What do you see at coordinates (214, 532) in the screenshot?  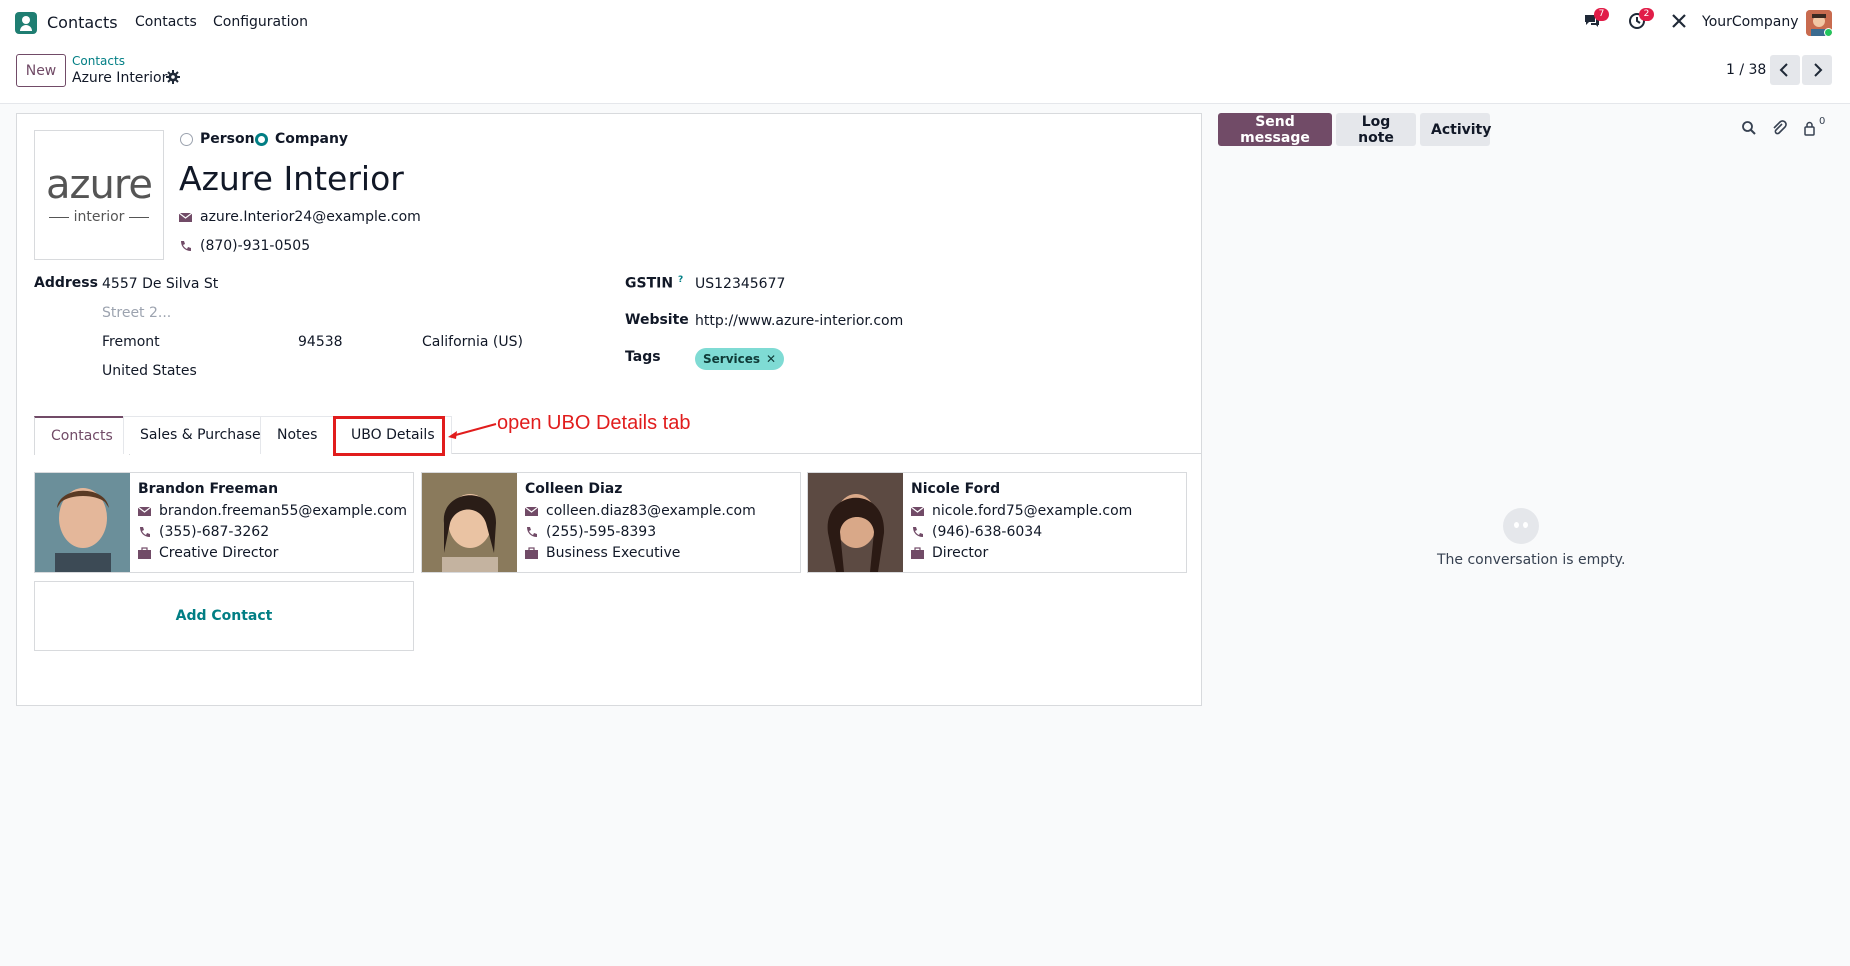 I see `contact-phone: (355)-687-3262` at bounding box center [214, 532].